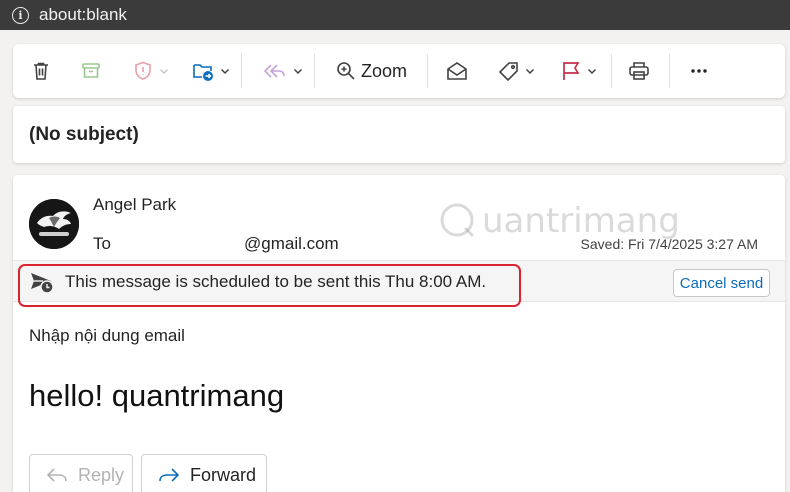  What do you see at coordinates (508, 72) in the screenshot?
I see `tag-icon` at bounding box center [508, 72].